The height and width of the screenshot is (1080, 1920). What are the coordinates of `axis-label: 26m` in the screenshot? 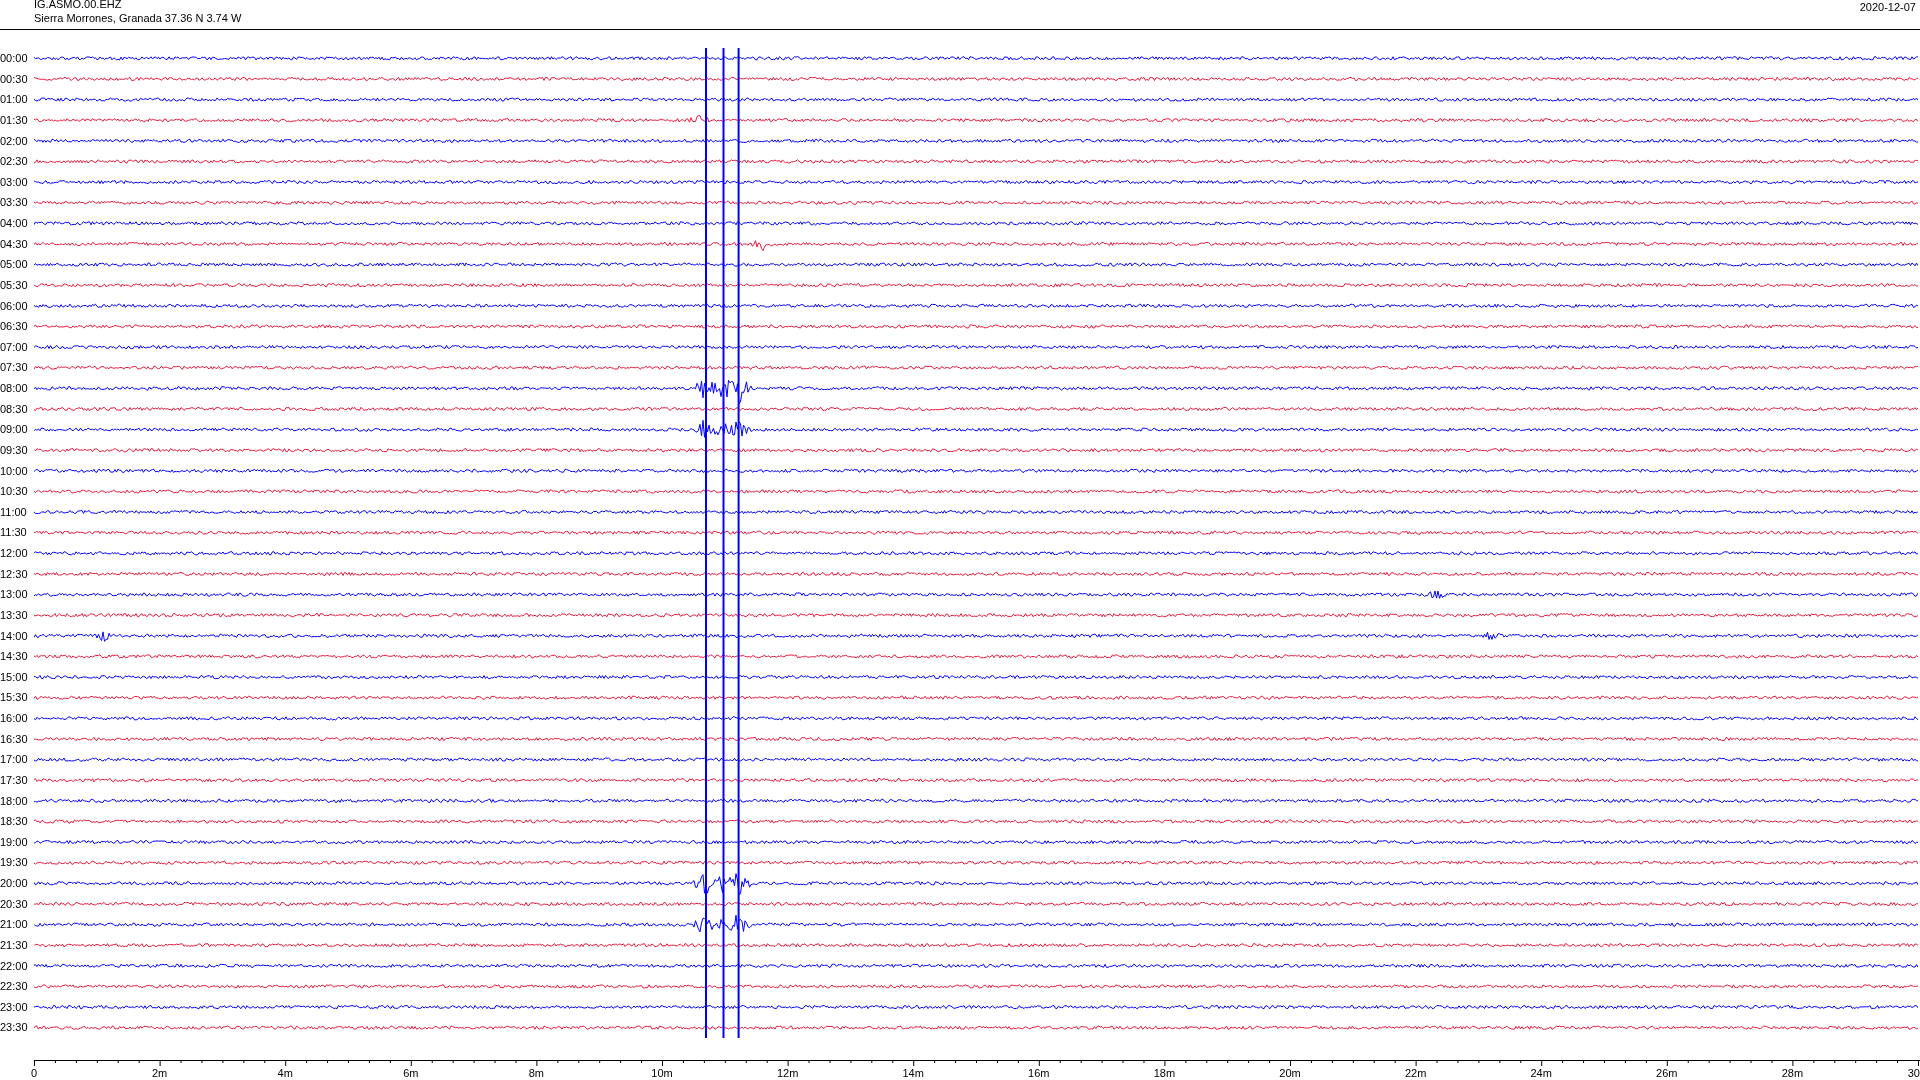 It's located at (1667, 1073).